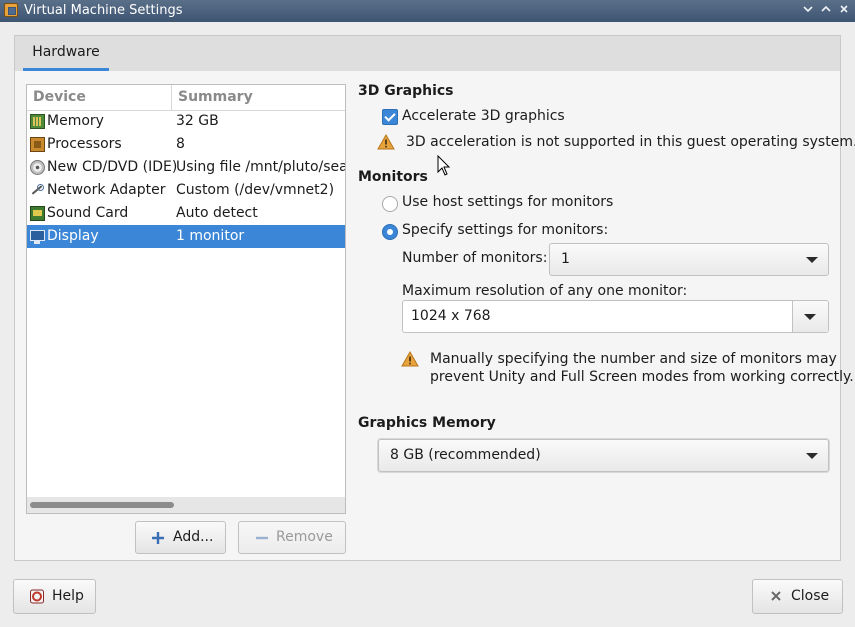 This screenshot has height=627, width=855. I want to click on specify-settings-label: Specify settings for monitors:, so click(505, 230).